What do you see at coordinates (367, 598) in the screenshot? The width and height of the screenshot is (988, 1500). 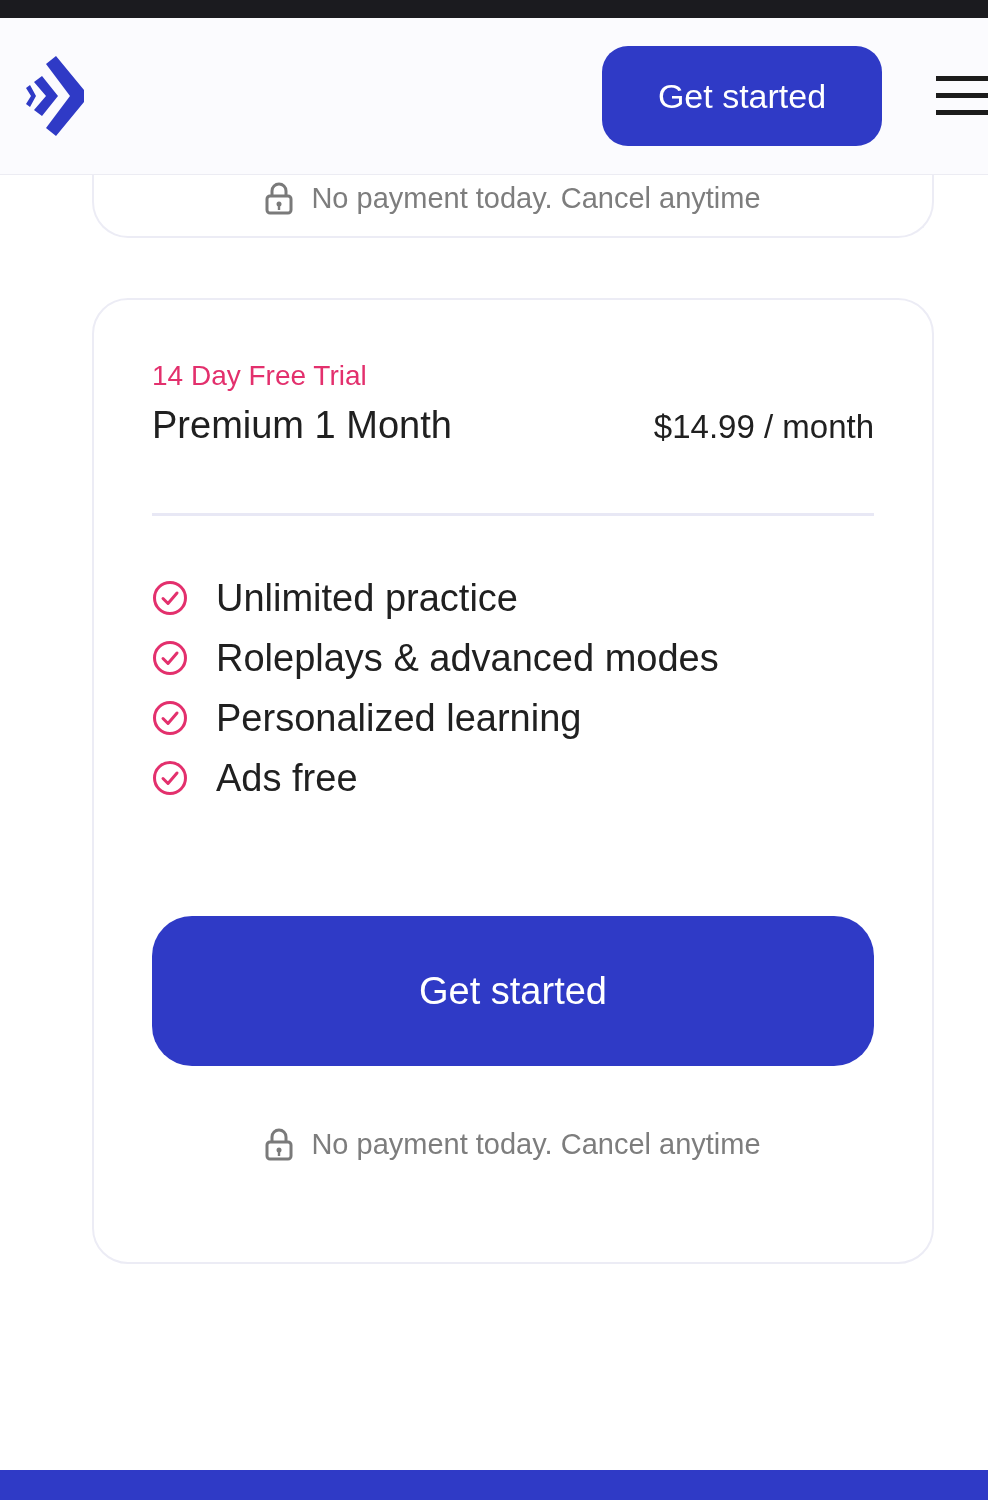 I see `feature-text: Unlimited practice` at bounding box center [367, 598].